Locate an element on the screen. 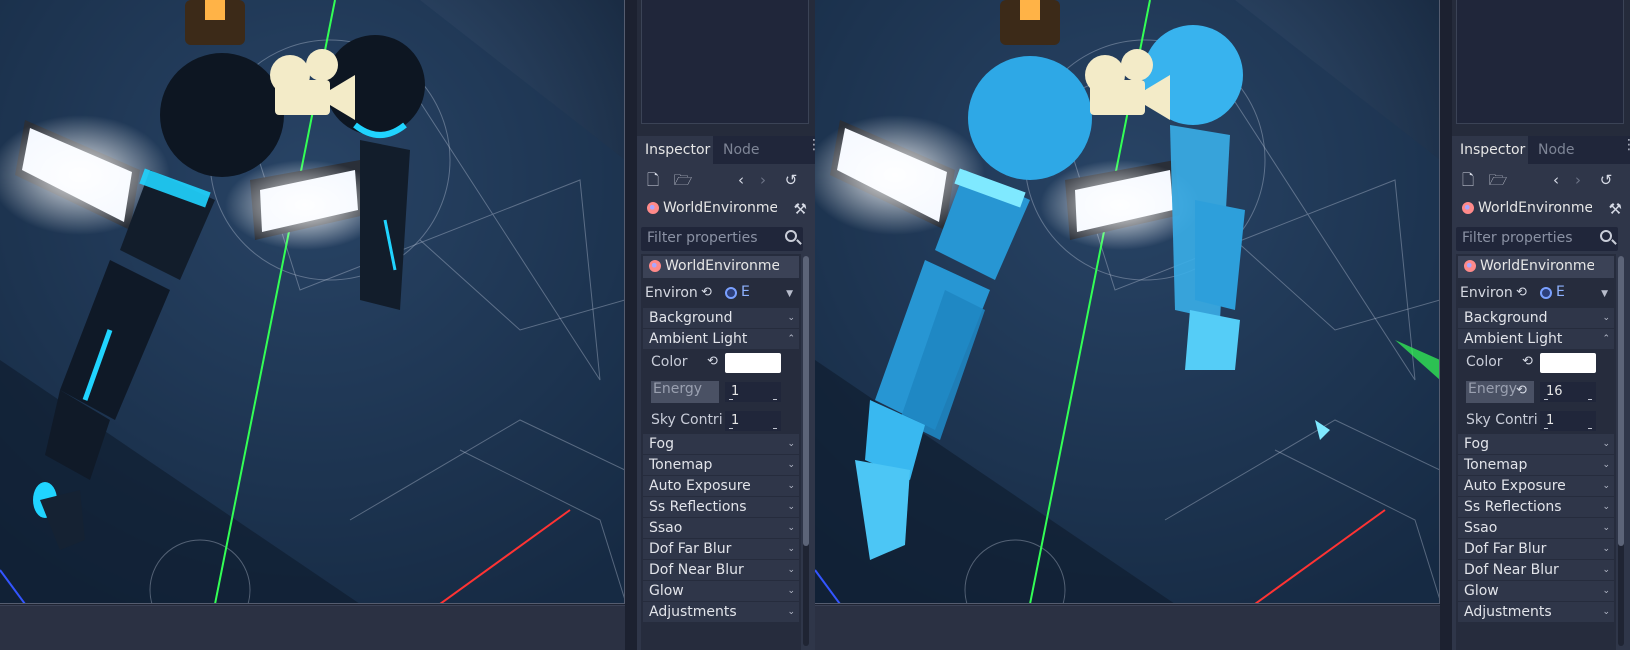 The height and width of the screenshot is (650, 1630). energy-input: 1 is located at coordinates (753, 392).